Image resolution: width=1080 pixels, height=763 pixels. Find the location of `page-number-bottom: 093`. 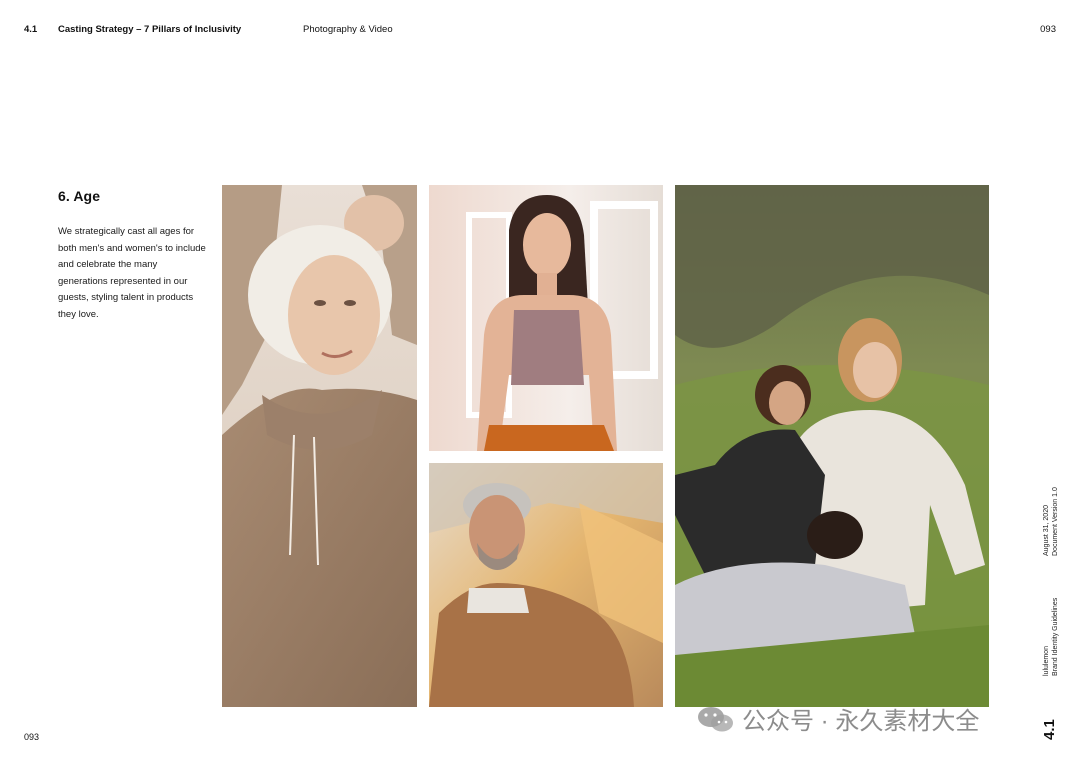

page-number-bottom: 093 is located at coordinates (32, 737).